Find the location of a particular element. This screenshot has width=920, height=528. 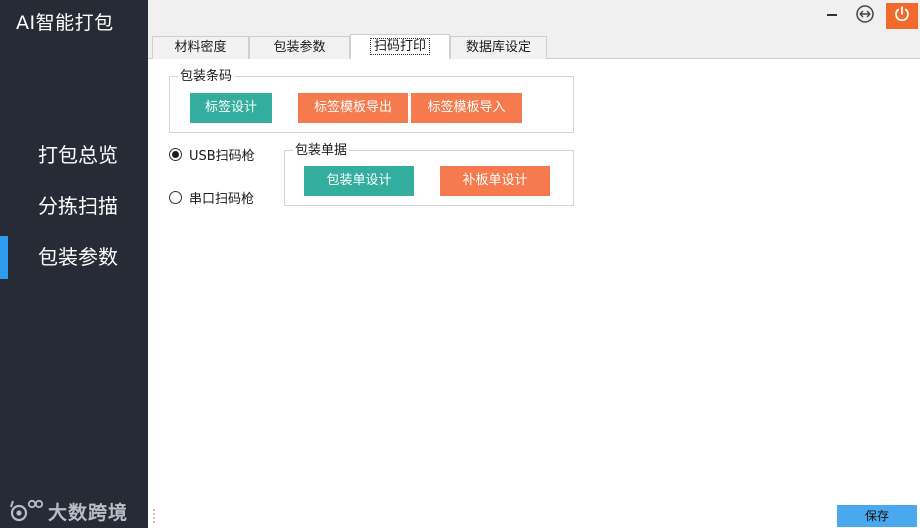

usb-scanner-radio: USB扫码枪 is located at coordinates (212, 154).